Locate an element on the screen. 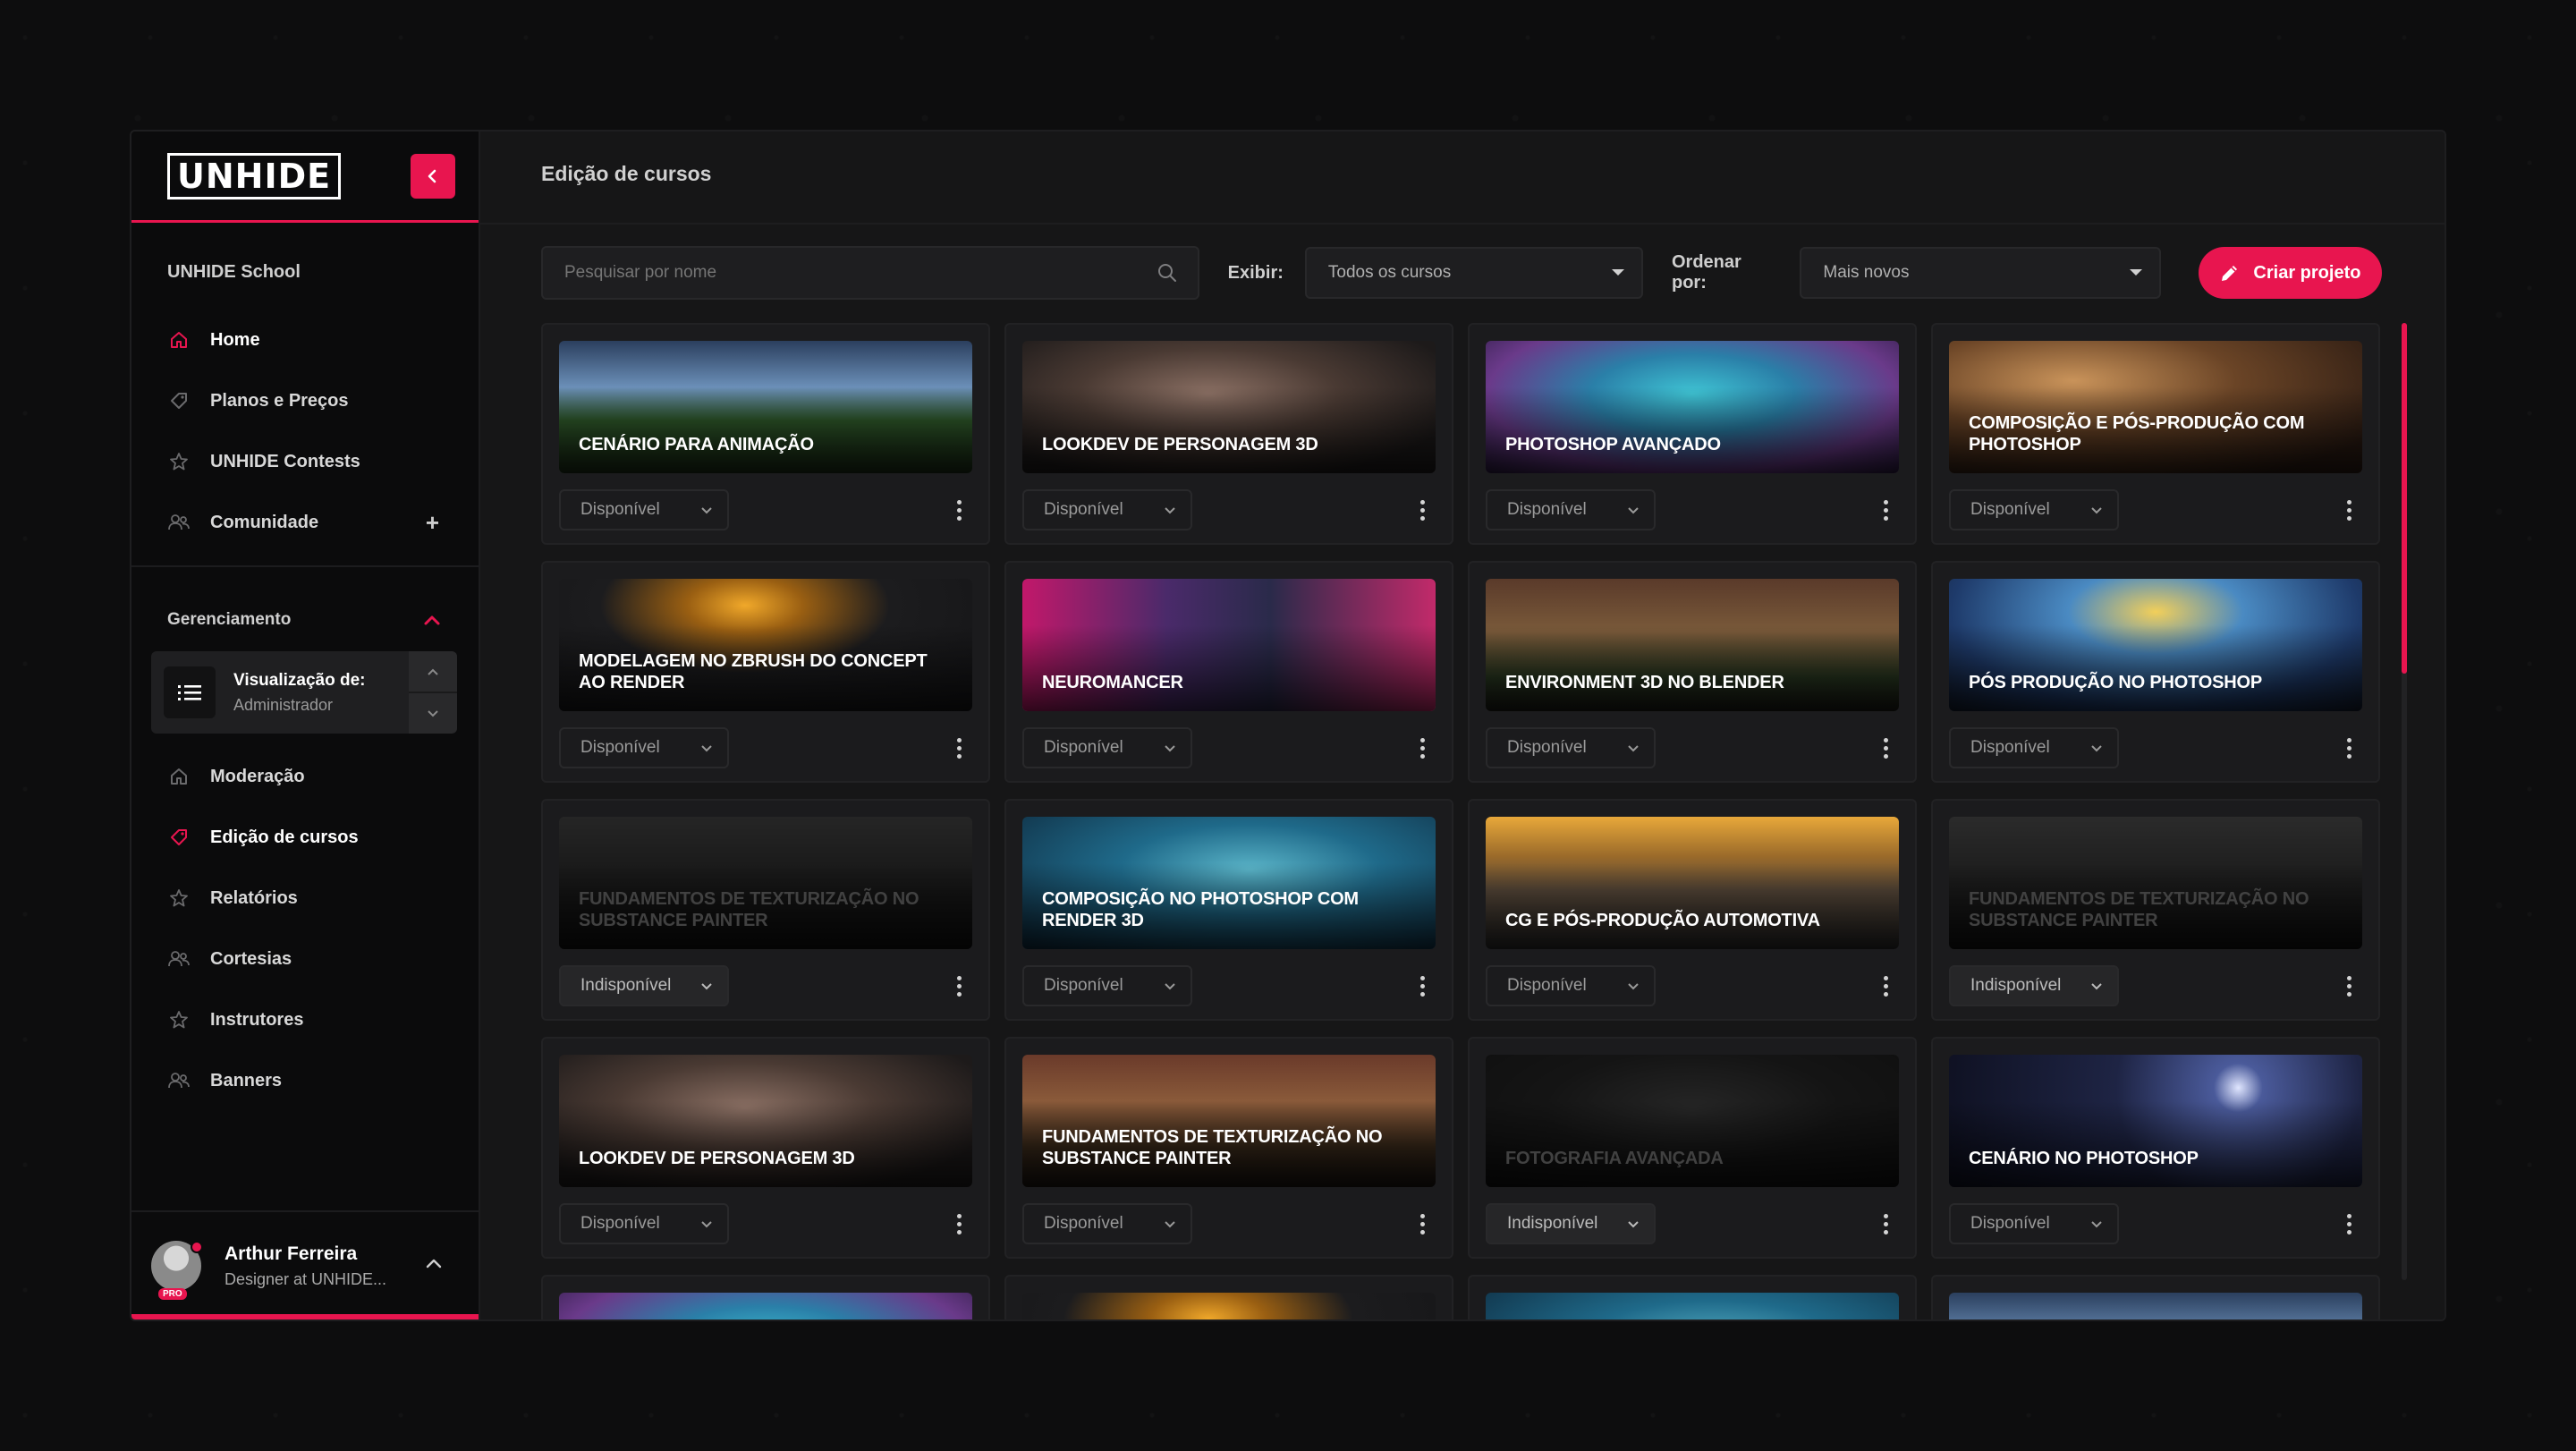 Image resolution: width=2576 pixels, height=1451 pixels. scrollbar is located at coordinates (2404, 801).